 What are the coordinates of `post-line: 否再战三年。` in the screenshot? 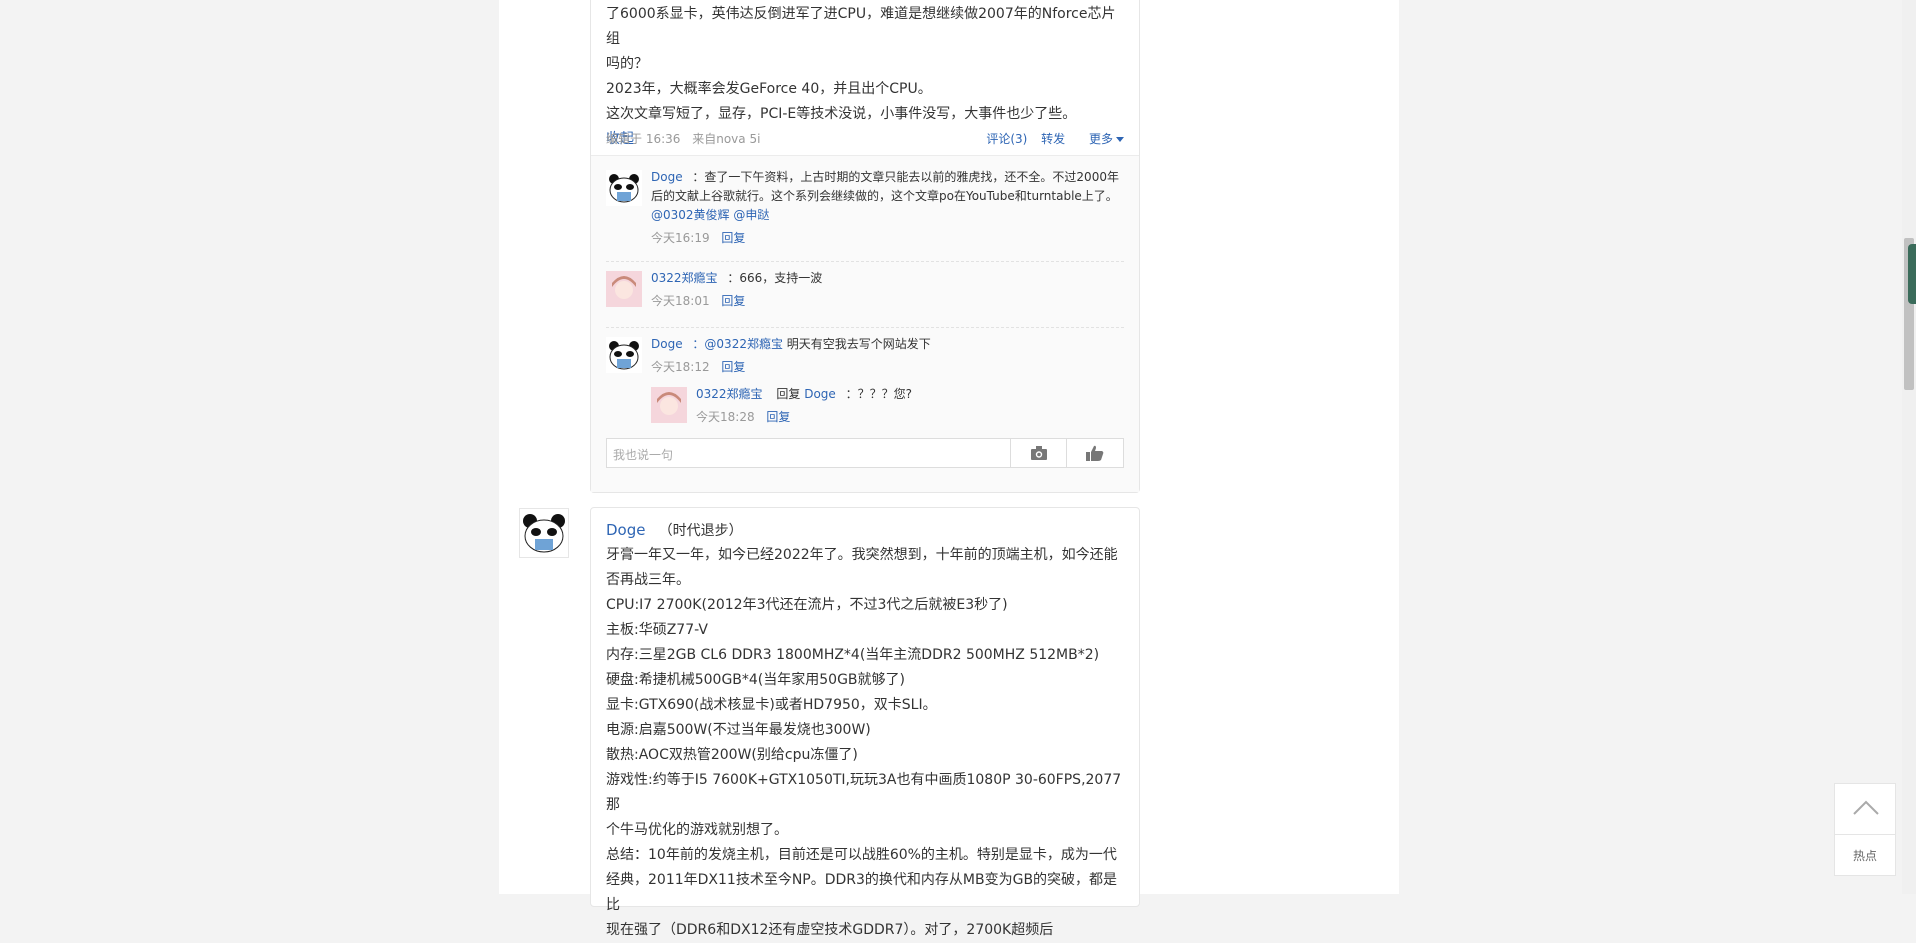 It's located at (648, 580).